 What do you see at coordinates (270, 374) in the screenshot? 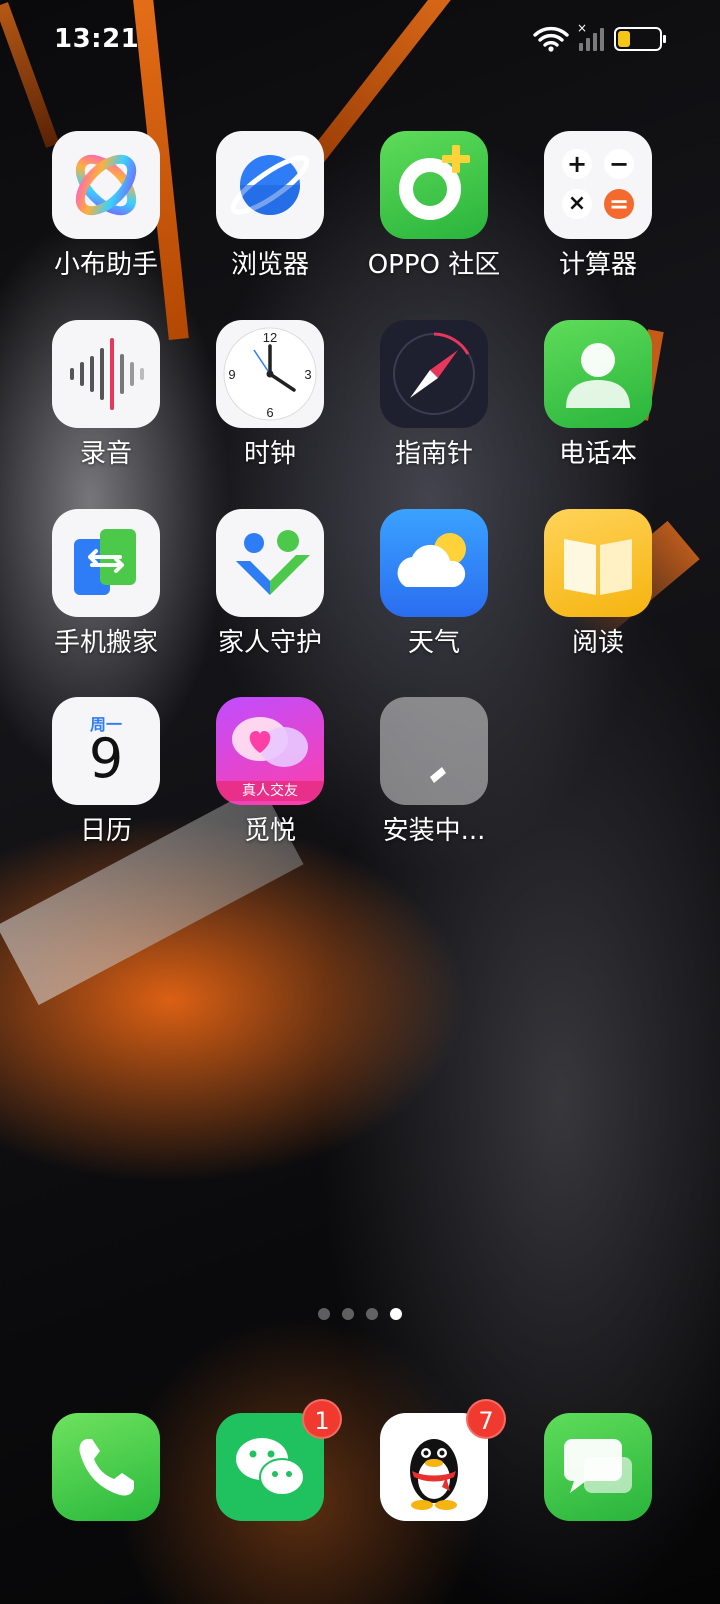
I see `clock-icon: 12 3 6 9` at bounding box center [270, 374].